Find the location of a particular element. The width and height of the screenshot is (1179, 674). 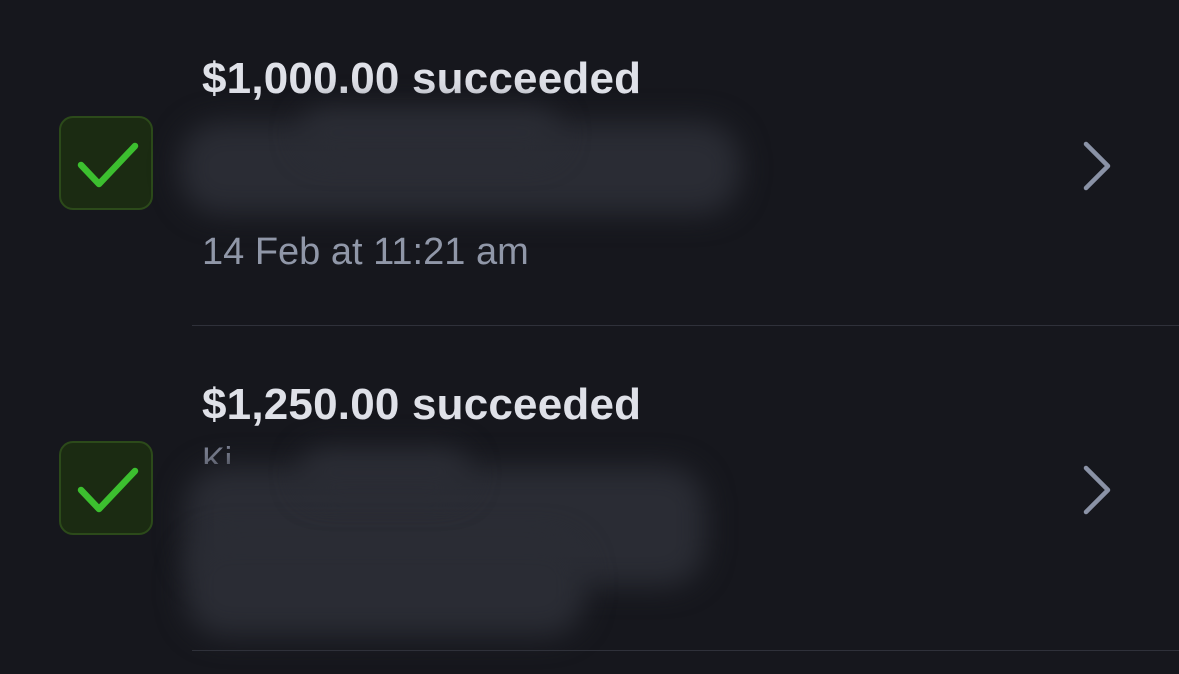

row-divider is located at coordinates (685, 650).